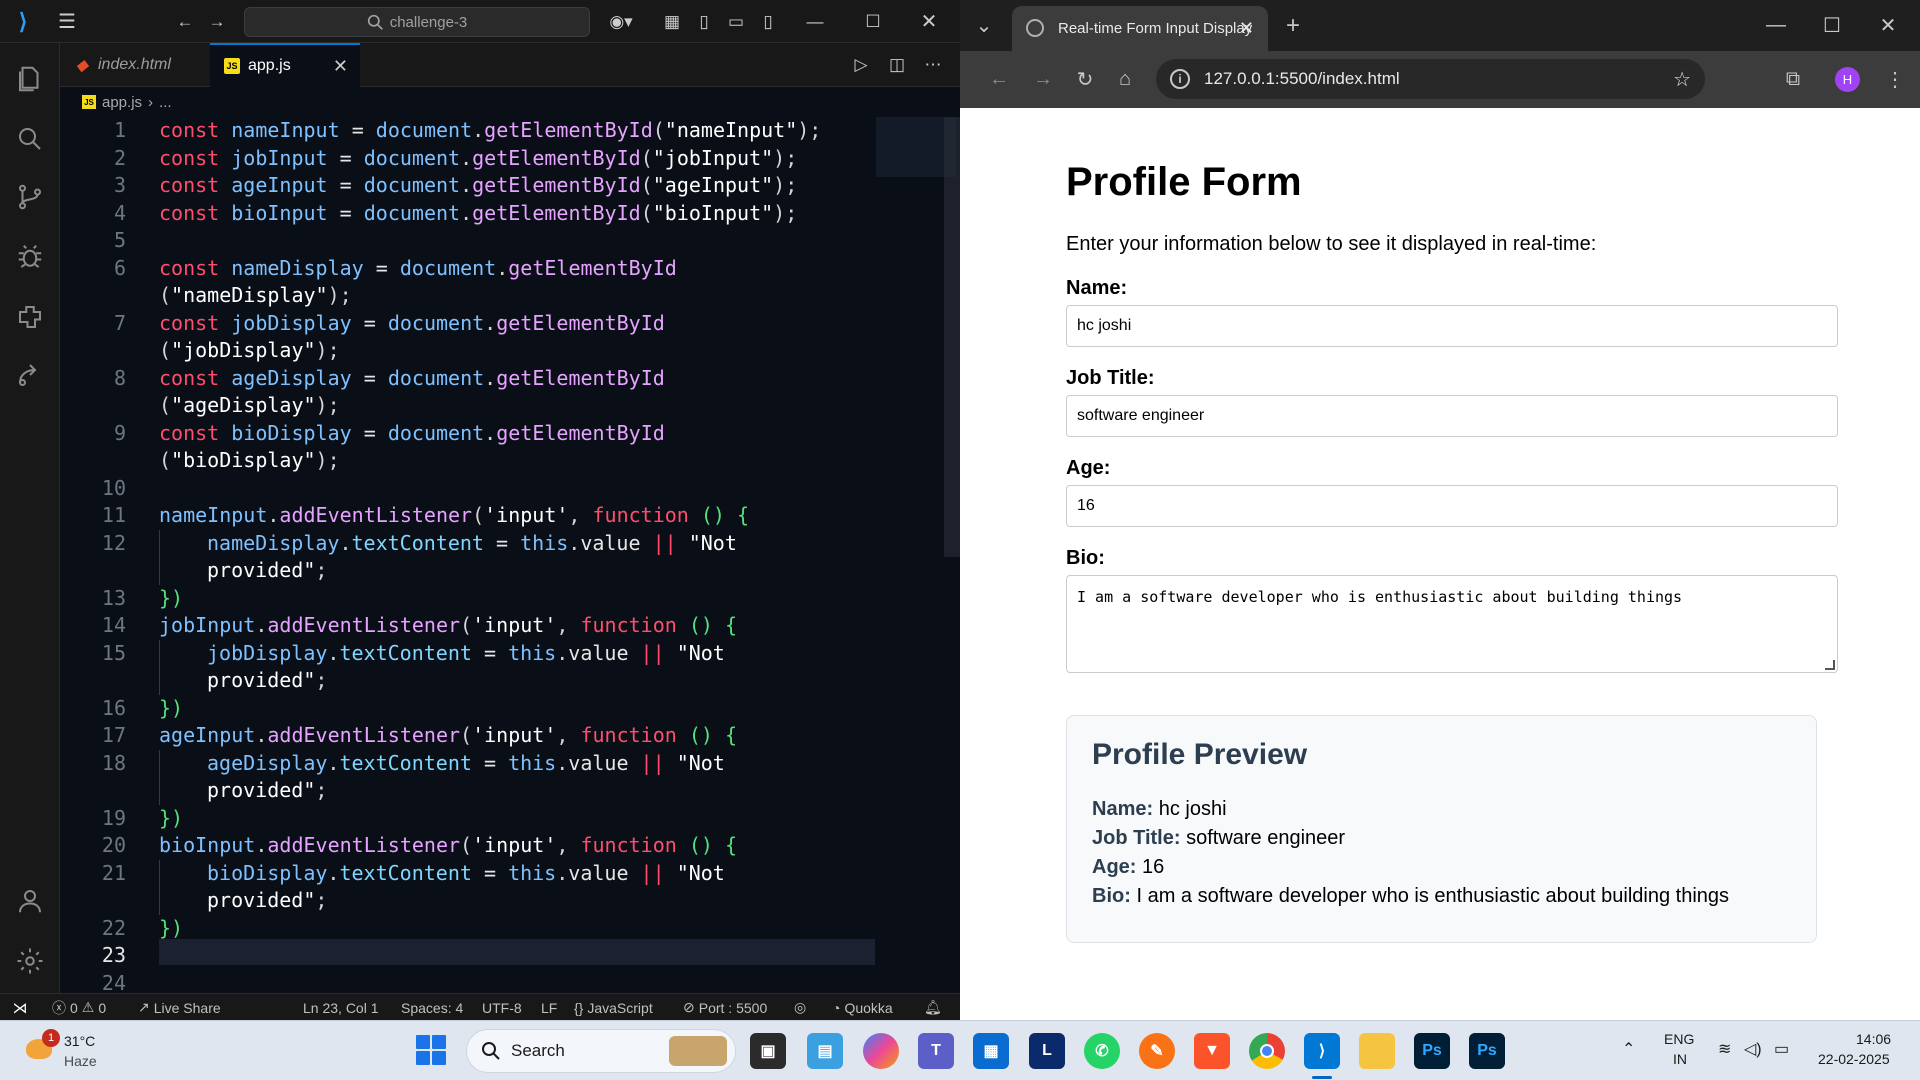 The width and height of the screenshot is (1920, 1080). Describe the element at coordinates (30, 317) in the screenshot. I see `extensions-icon` at that location.